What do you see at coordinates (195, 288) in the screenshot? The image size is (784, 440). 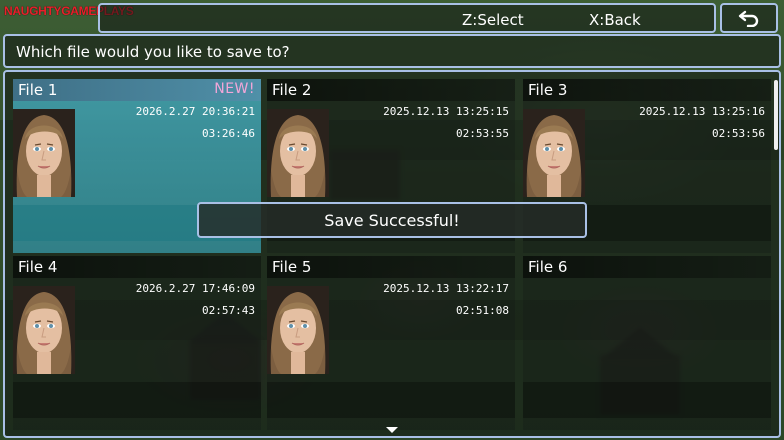 I see `save-timestamp: 2026.2.27 17:46:09` at bounding box center [195, 288].